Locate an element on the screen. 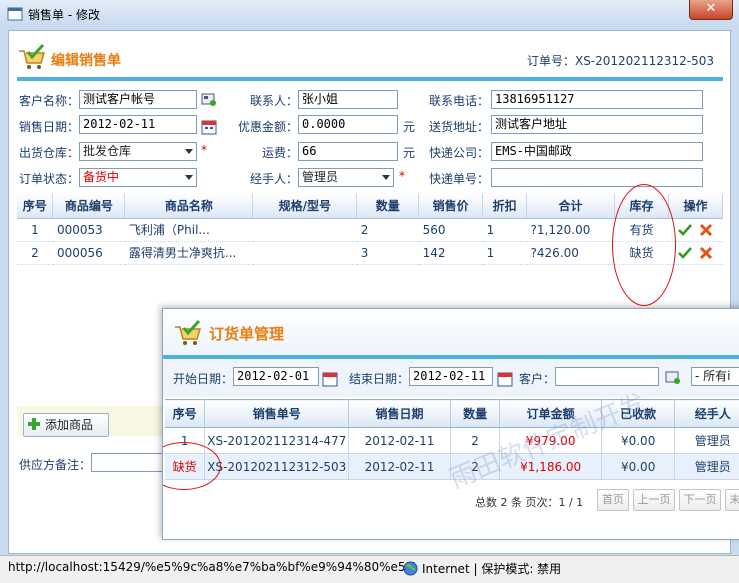  title-bar: 销售单 - 修改 ✕ is located at coordinates (369, 14).